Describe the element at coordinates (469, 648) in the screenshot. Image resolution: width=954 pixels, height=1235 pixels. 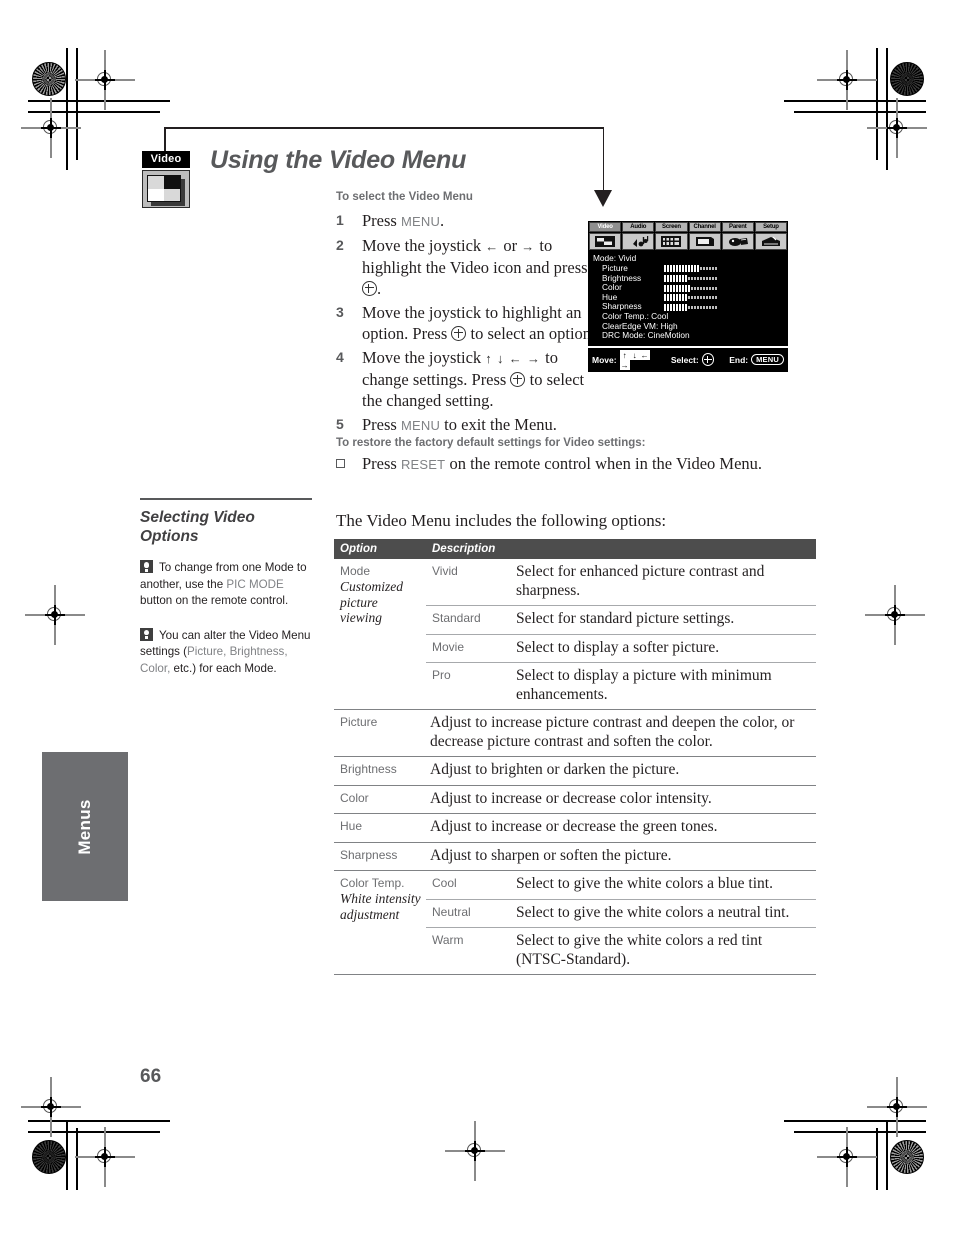
I see `table-cell-suboption: Movie` at that location.